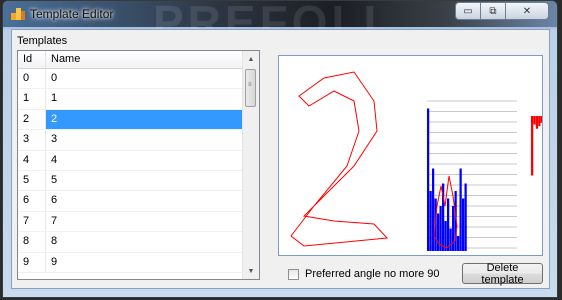  What do you see at coordinates (54, 220) in the screenshot?
I see `cell-name: 7` at bounding box center [54, 220].